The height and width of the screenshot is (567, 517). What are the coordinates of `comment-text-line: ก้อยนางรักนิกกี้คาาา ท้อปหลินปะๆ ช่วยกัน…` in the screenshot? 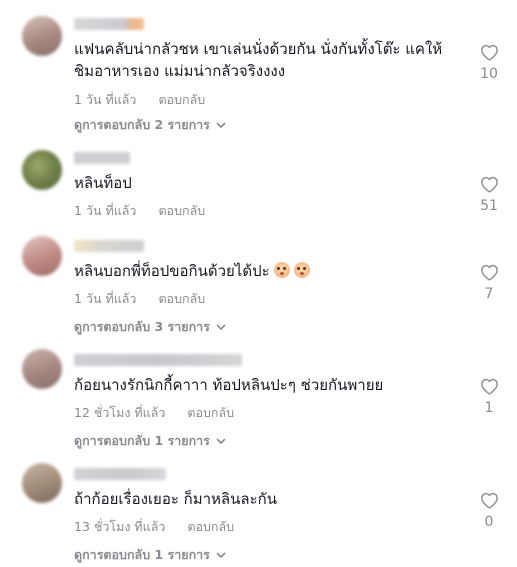 It's located at (229, 385).